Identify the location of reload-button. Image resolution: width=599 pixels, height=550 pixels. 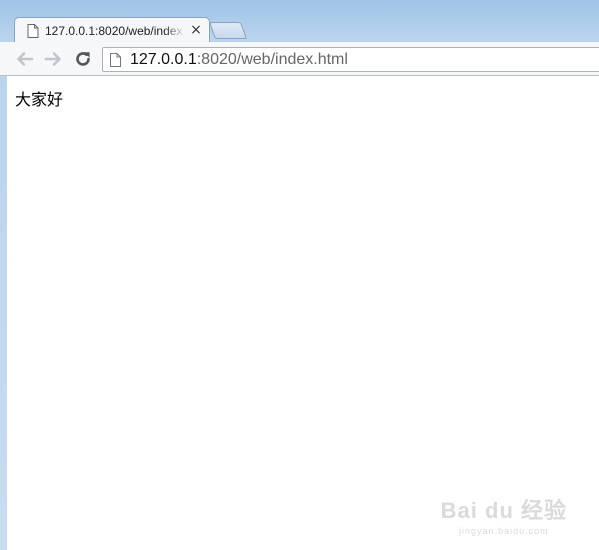
(83, 59).